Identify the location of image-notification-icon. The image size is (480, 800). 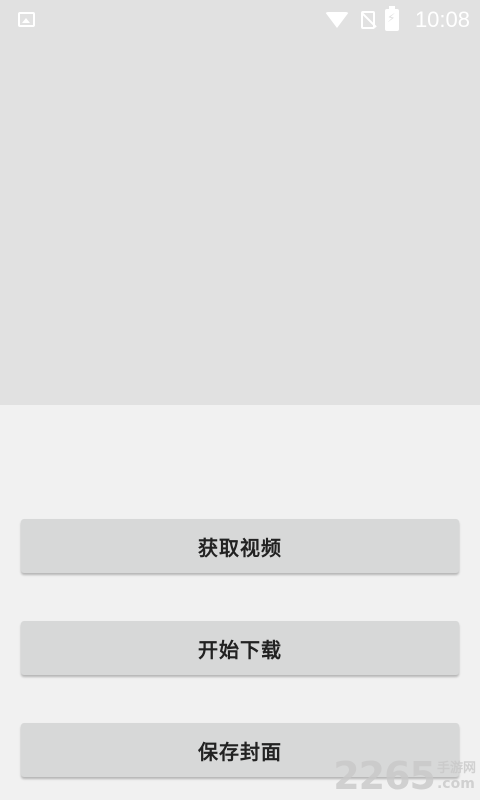
(26, 19).